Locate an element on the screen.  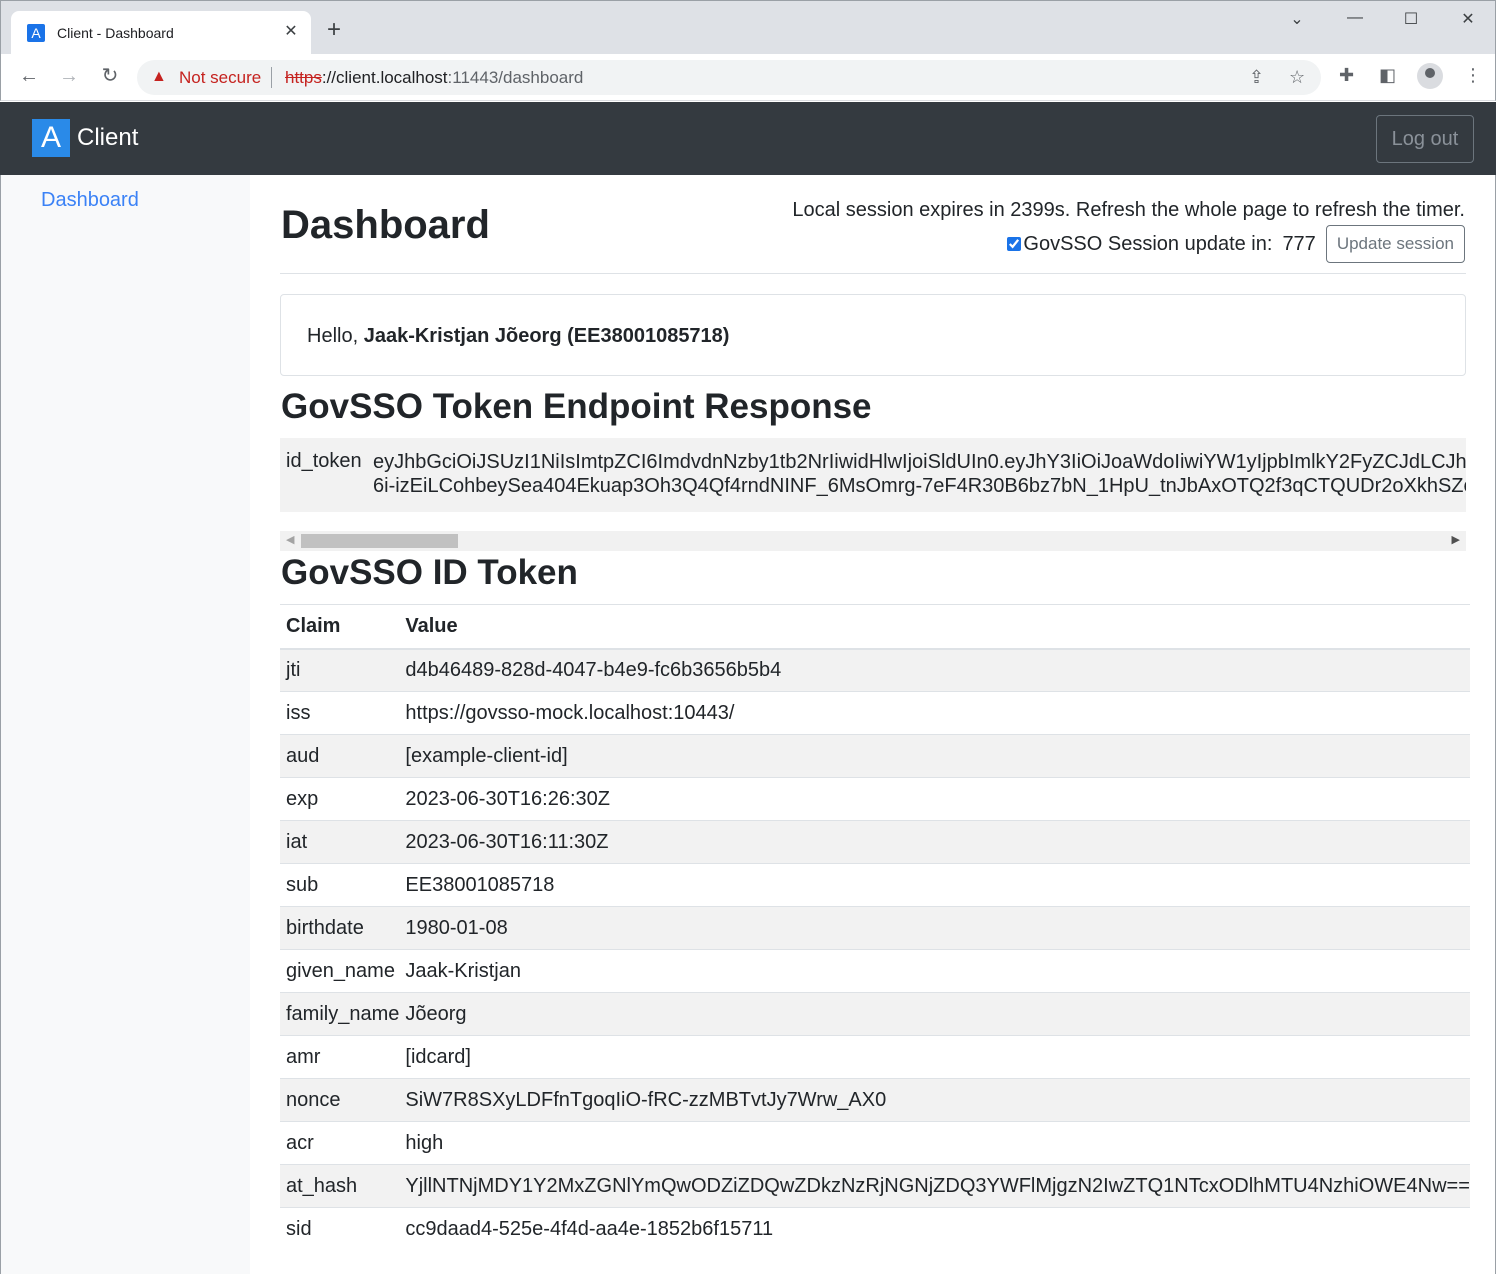
omnibox-divider is located at coordinates (271, 77).